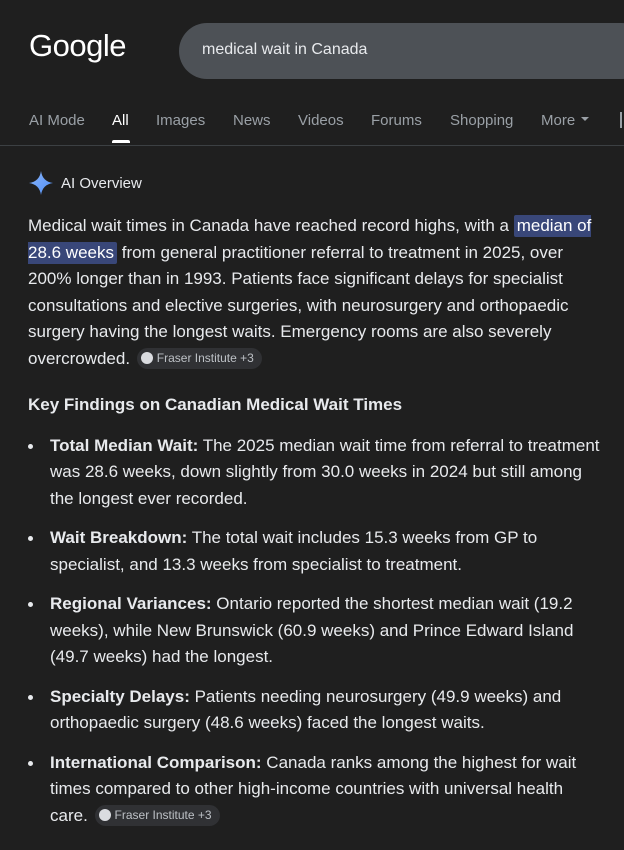 Image resolution: width=624 pixels, height=850 pixels. Describe the element at coordinates (558, 120) in the screenshot. I see `tab-more-label: More` at that location.